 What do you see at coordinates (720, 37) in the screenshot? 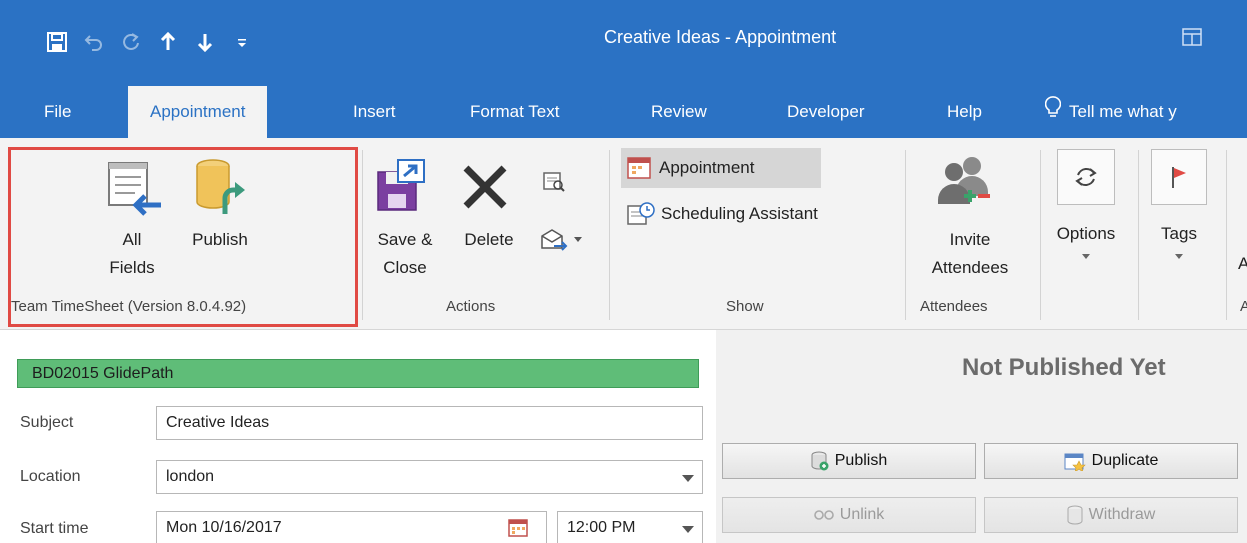
I see `window-title: Creative Ideas - Appointment` at bounding box center [720, 37].